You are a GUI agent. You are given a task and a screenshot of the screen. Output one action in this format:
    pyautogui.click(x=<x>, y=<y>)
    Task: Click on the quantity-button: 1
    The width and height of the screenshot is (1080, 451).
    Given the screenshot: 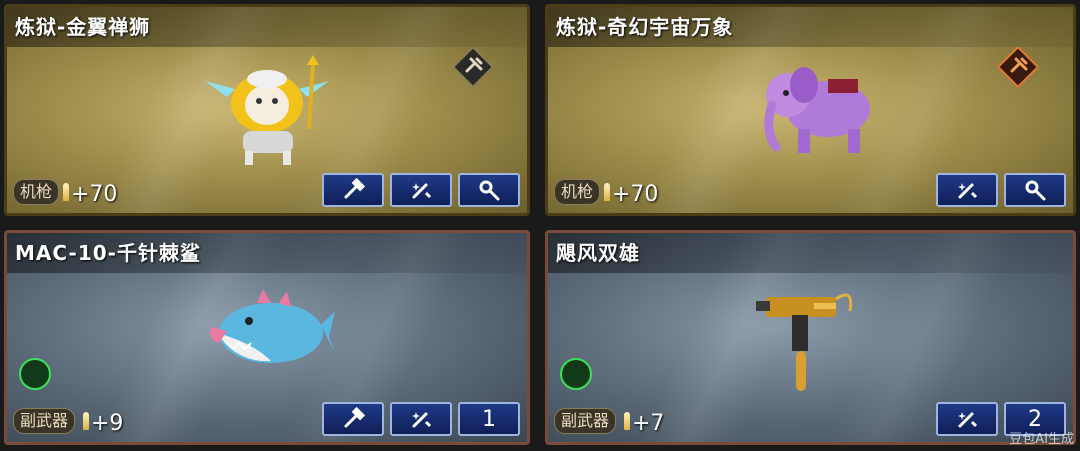 What is the action you would take?
    pyautogui.click(x=489, y=419)
    